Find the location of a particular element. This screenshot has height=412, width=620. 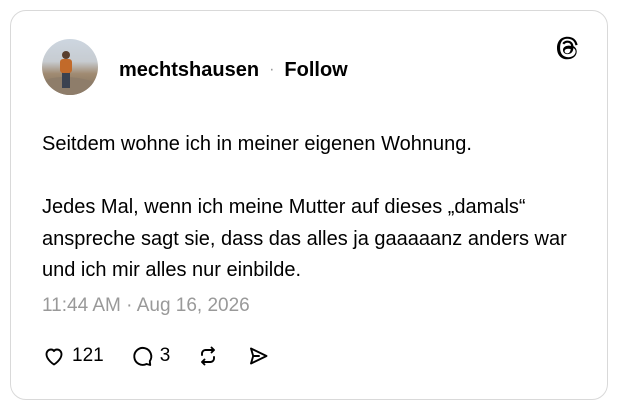

username-link: mechtshausen is located at coordinates (189, 70).